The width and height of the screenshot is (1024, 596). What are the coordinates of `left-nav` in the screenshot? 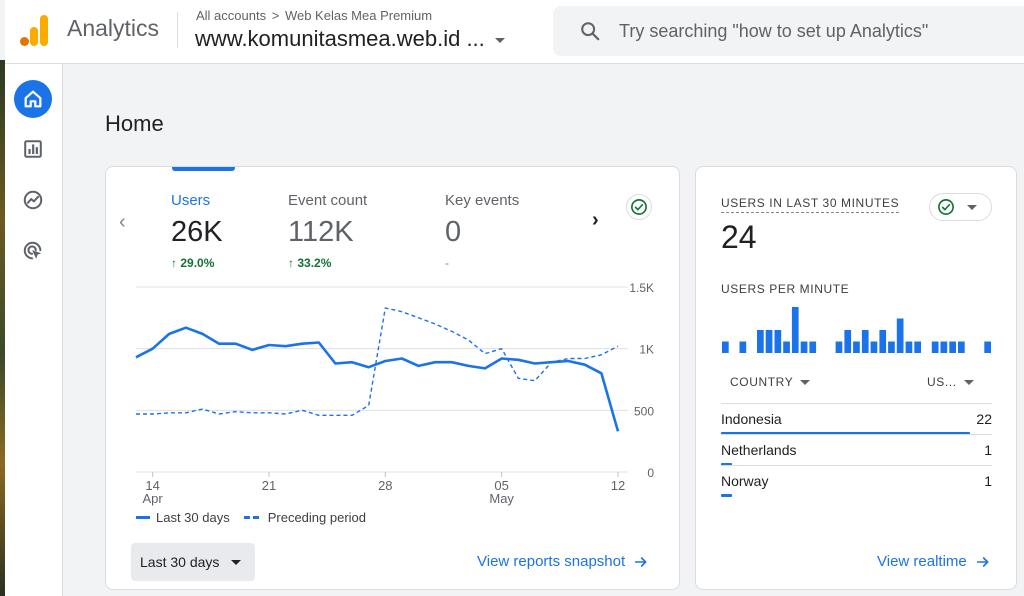 It's located at (34, 330).